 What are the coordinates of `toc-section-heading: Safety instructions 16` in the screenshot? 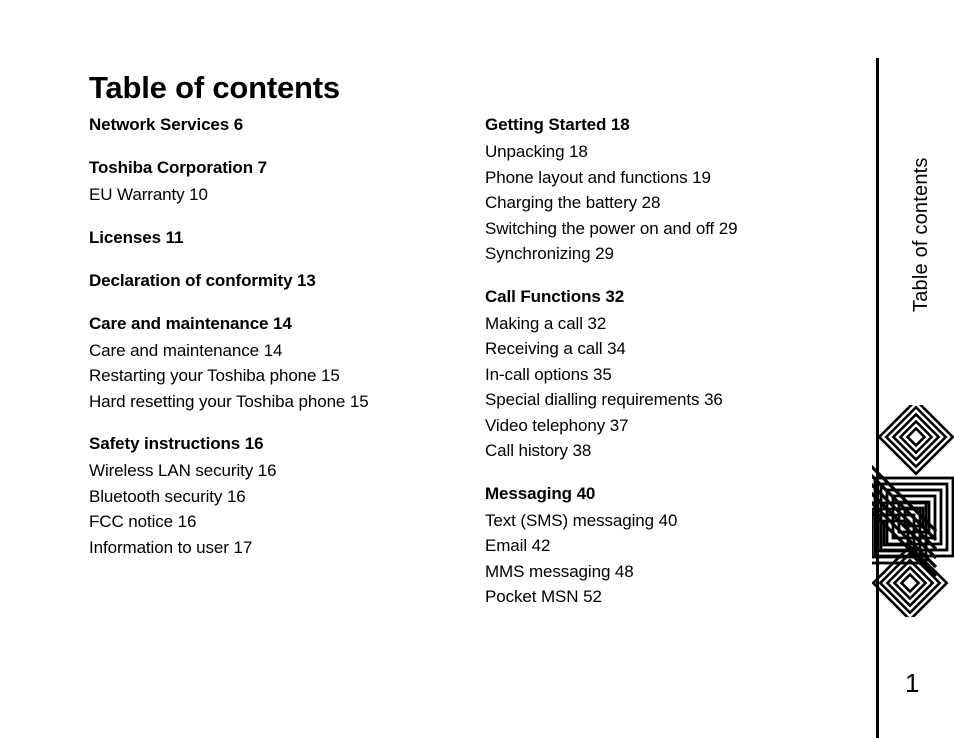 It's located at (284, 444).